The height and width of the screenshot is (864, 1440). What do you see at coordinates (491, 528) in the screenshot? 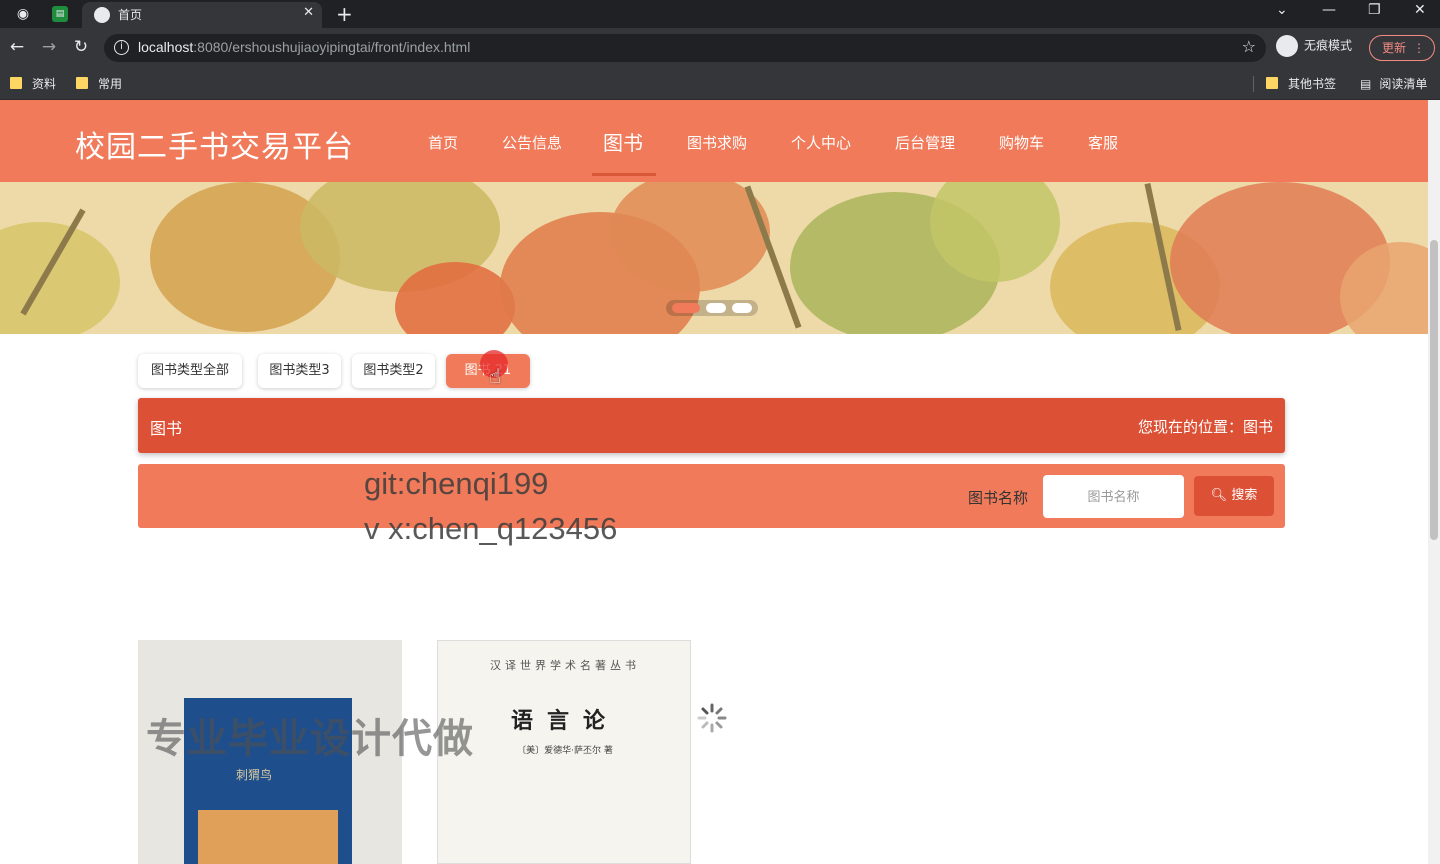
I see `watermark-line-2: v x:chen_q123456` at bounding box center [491, 528].